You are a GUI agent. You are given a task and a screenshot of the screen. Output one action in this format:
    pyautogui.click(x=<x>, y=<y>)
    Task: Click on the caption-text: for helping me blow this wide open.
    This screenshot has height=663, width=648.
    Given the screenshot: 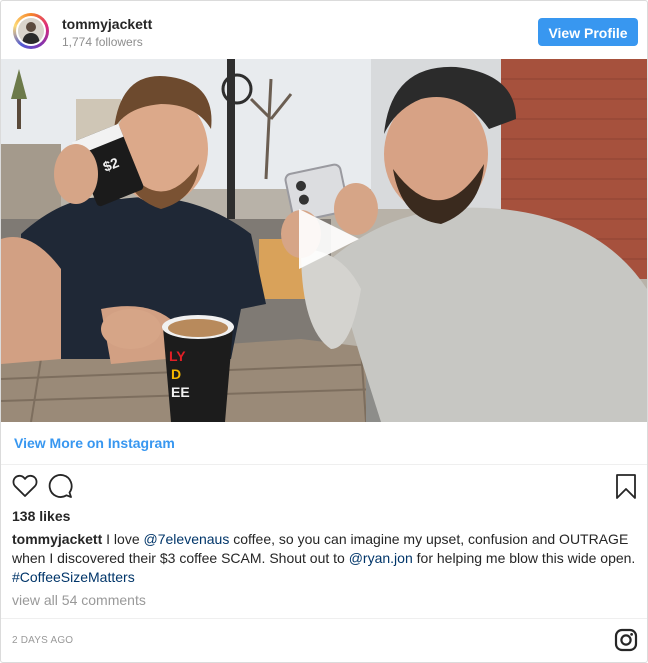 What is the action you would take?
    pyautogui.click(x=524, y=558)
    